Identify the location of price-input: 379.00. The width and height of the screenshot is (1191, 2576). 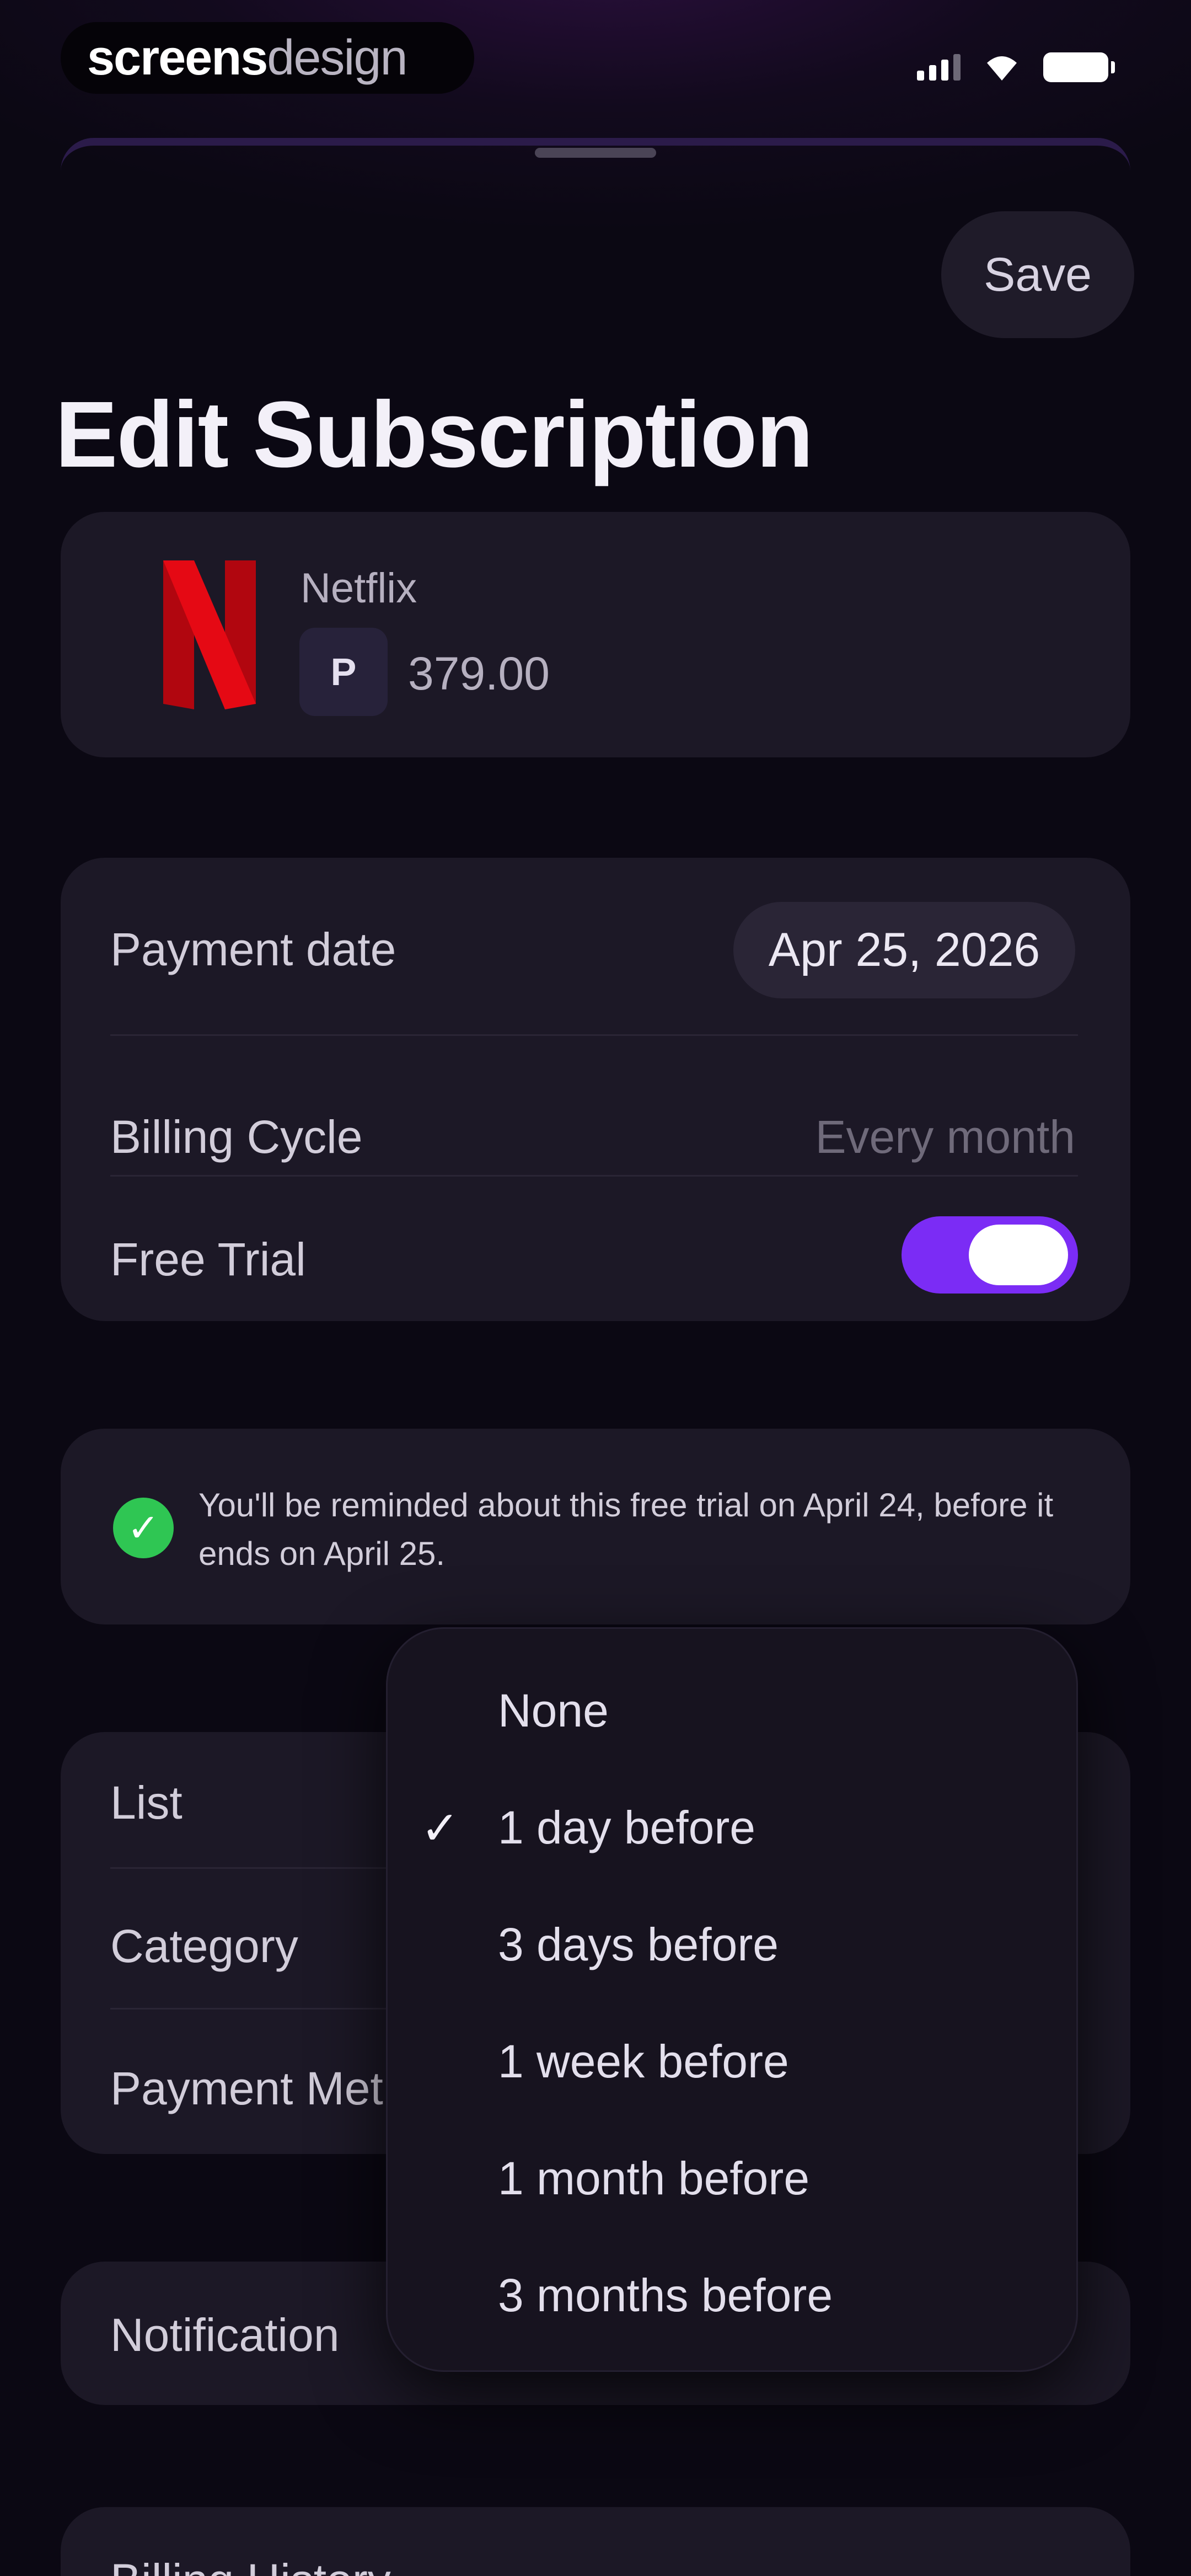
(479, 674).